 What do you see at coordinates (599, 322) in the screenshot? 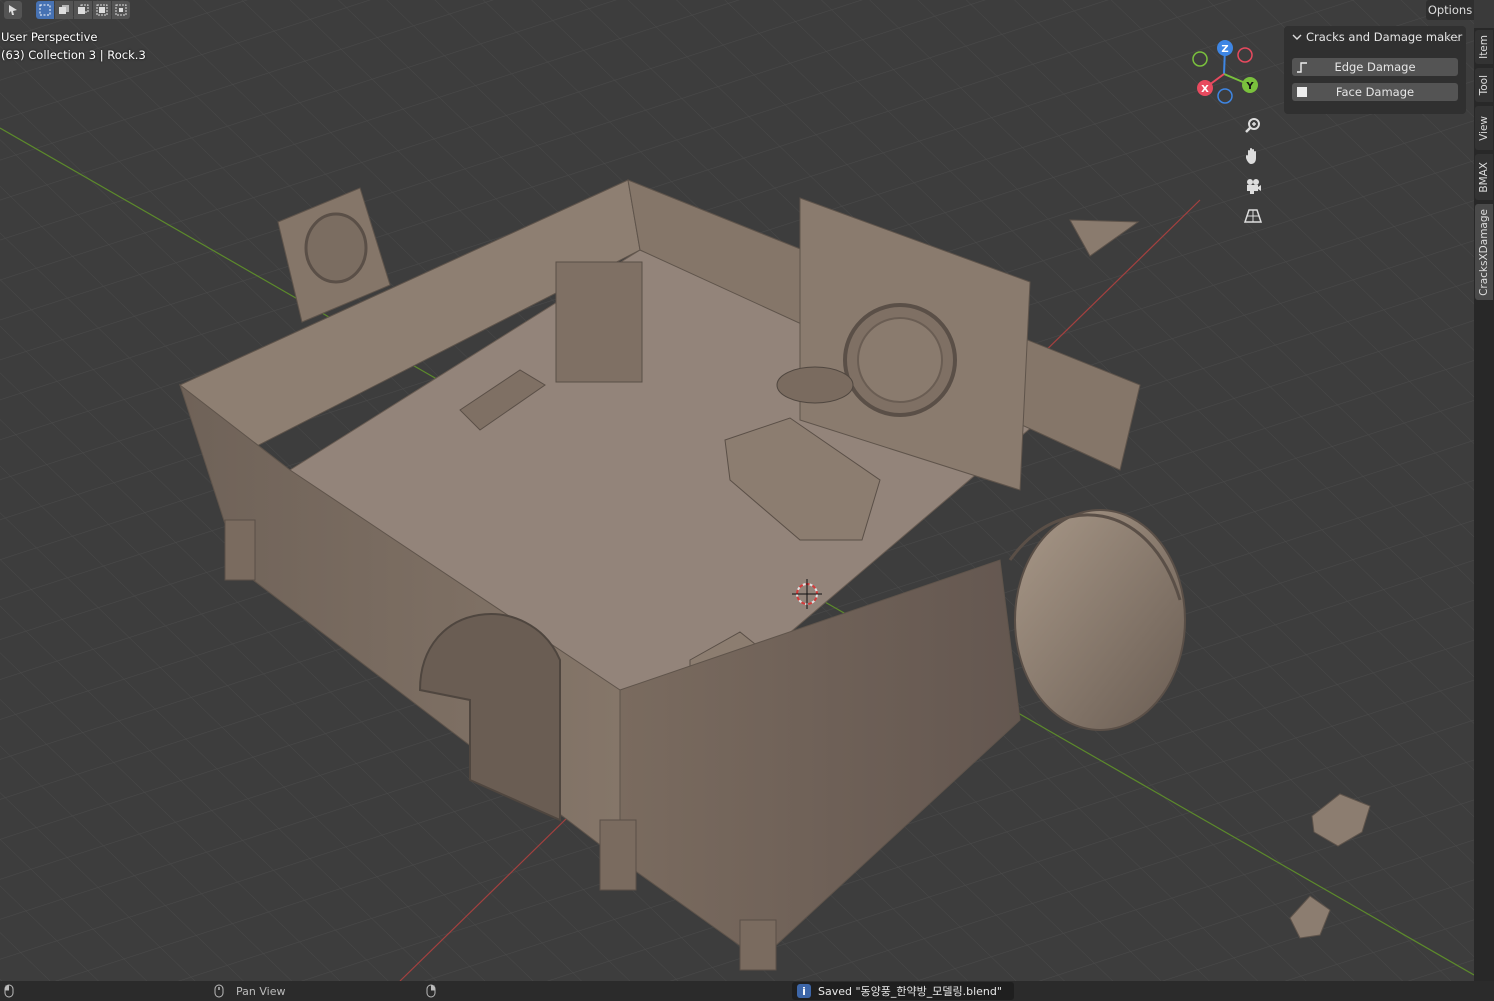
I see `shelf` at bounding box center [599, 322].